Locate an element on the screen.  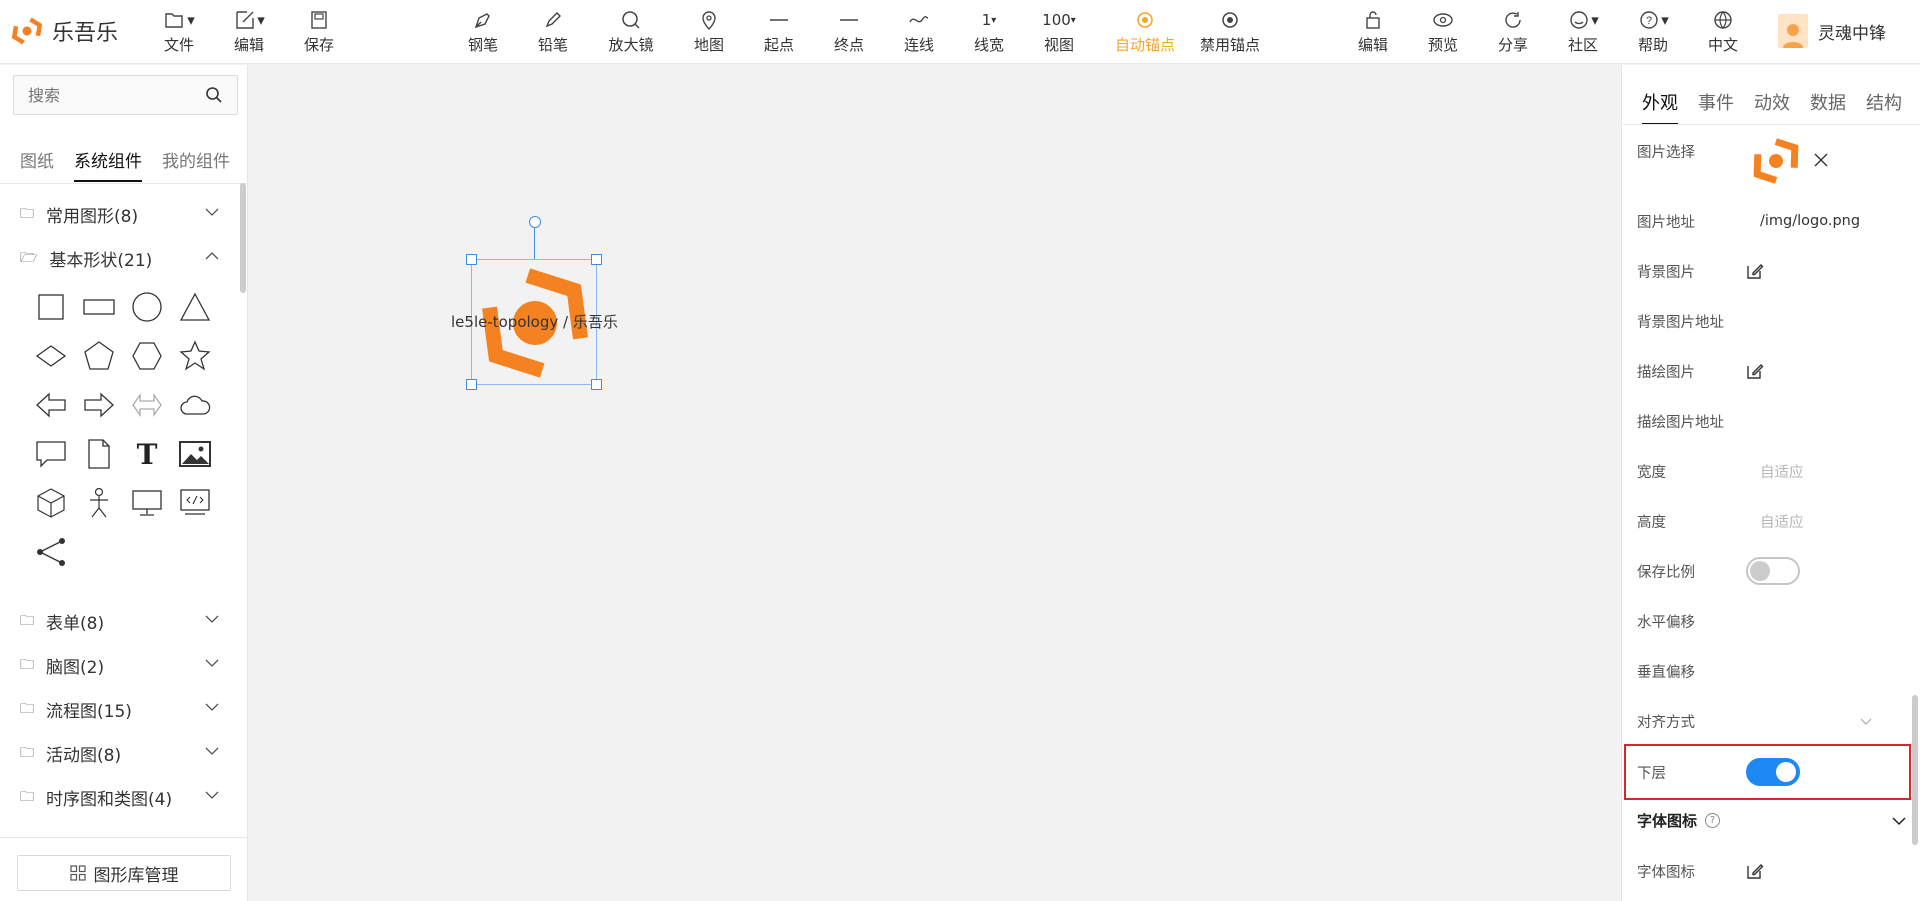
lower-layer-toggle is located at coordinates (1773, 772).